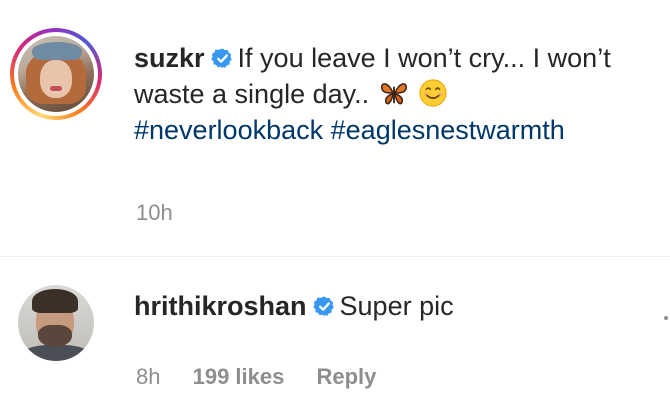 The width and height of the screenshot is (670, 416). What do you see at coordinates (448, 130) in the screenshot?
I see `hashtag-link: #eaglesnestwarmth` at bounding box center [448, 130].